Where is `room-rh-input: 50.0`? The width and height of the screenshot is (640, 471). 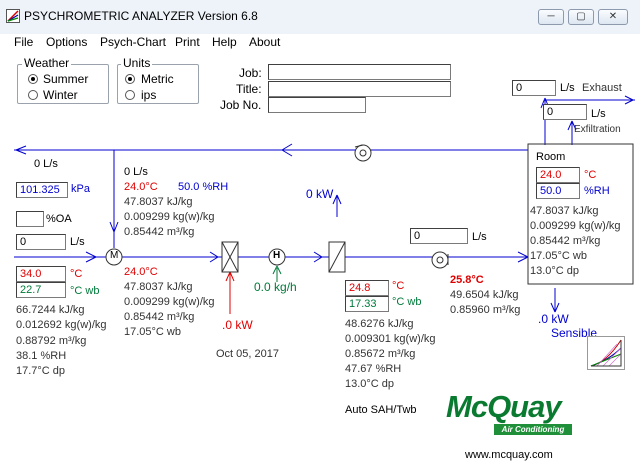
room-rh-input: 50.0 is located at coordinates (558, 191).